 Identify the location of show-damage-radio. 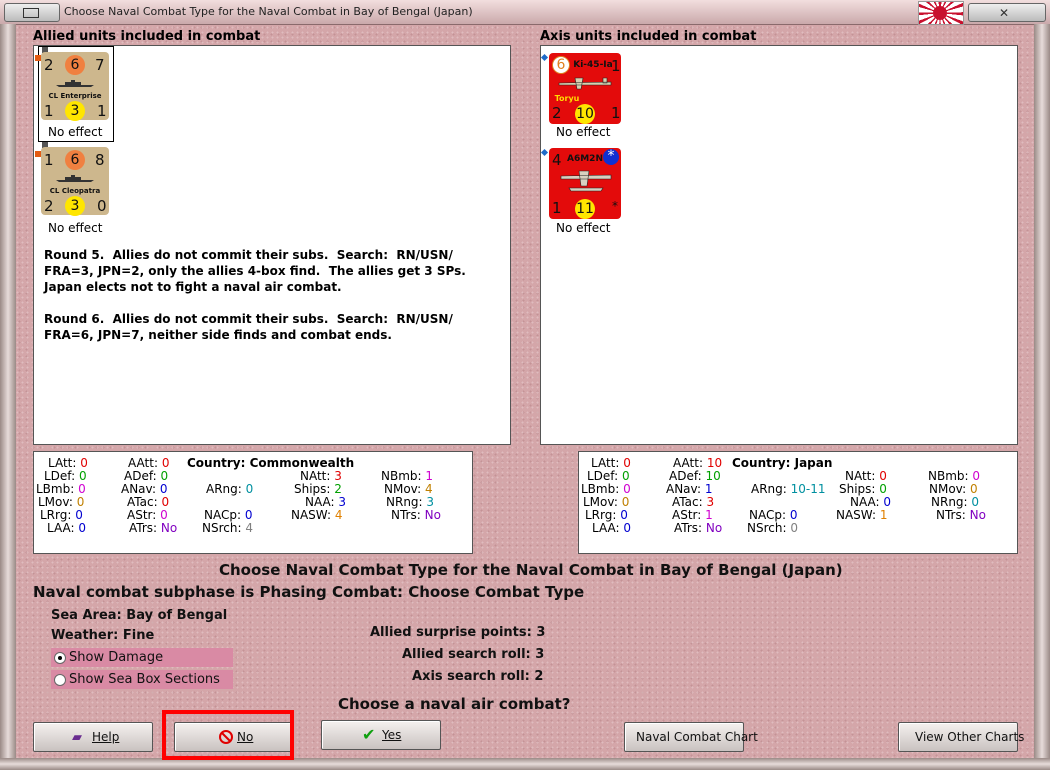
(60, 658).